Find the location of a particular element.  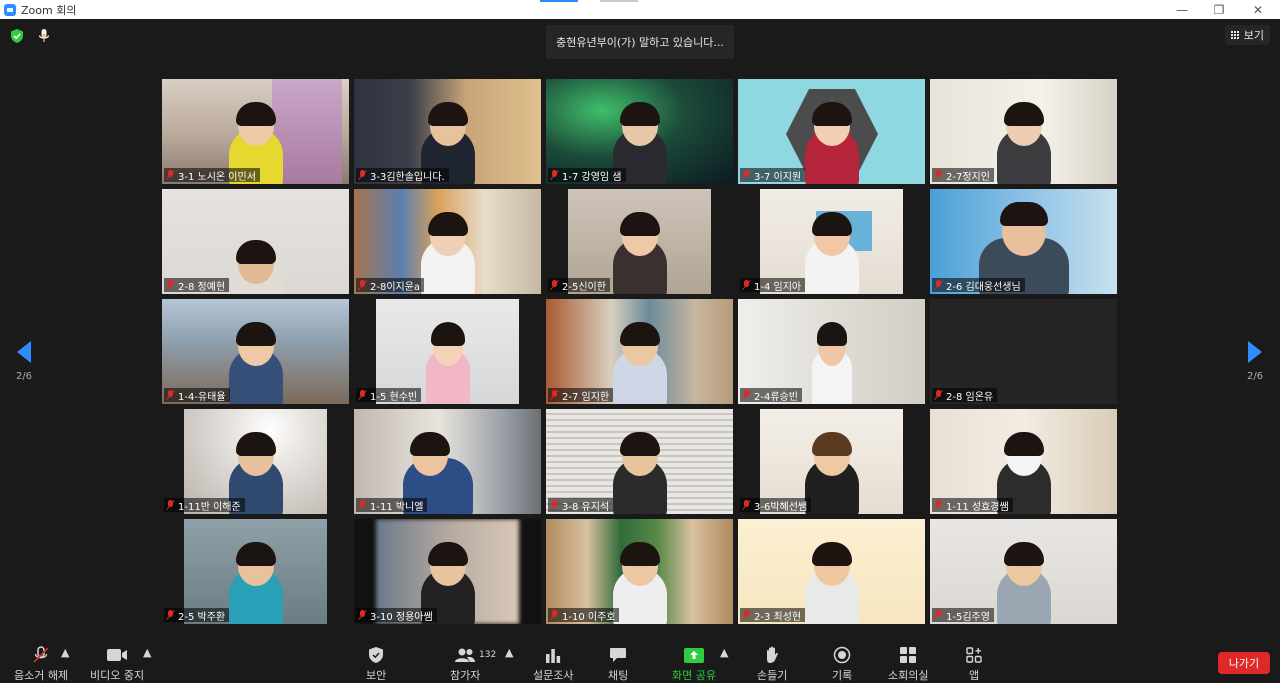

video-tile: 3-10 정용아쌤 is located at coordinates (447, 571).